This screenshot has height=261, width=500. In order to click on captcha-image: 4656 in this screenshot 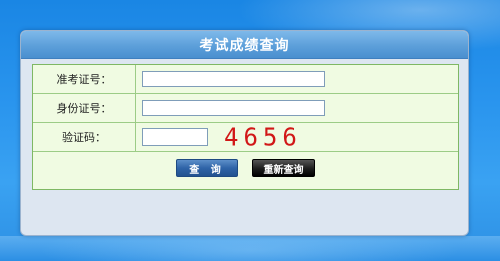, I will do `click(263, 136)`.